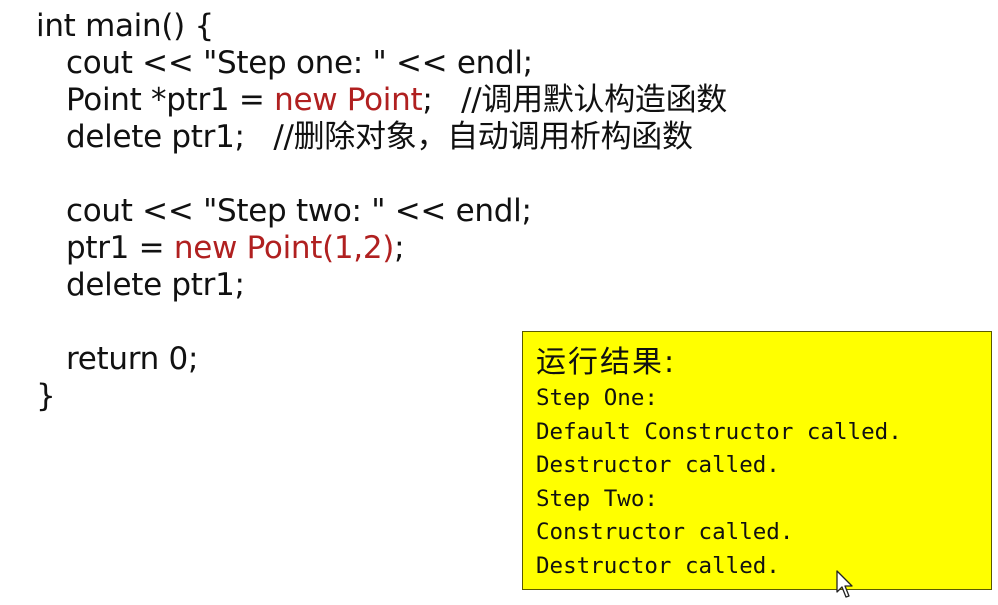 This screenshot has width=998, height=605. I want to click on code-text: Point *ptr1 =, so click(170, 100).